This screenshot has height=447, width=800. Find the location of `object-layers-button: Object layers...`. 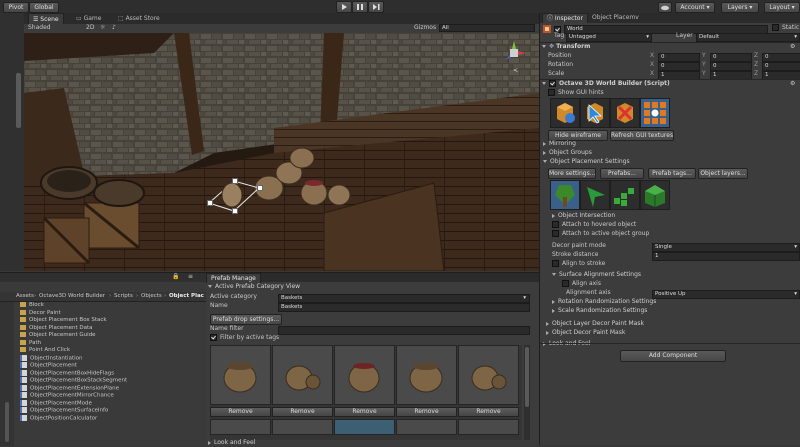

object-layers-button: Object layers... is located at coordinates (723, 173).